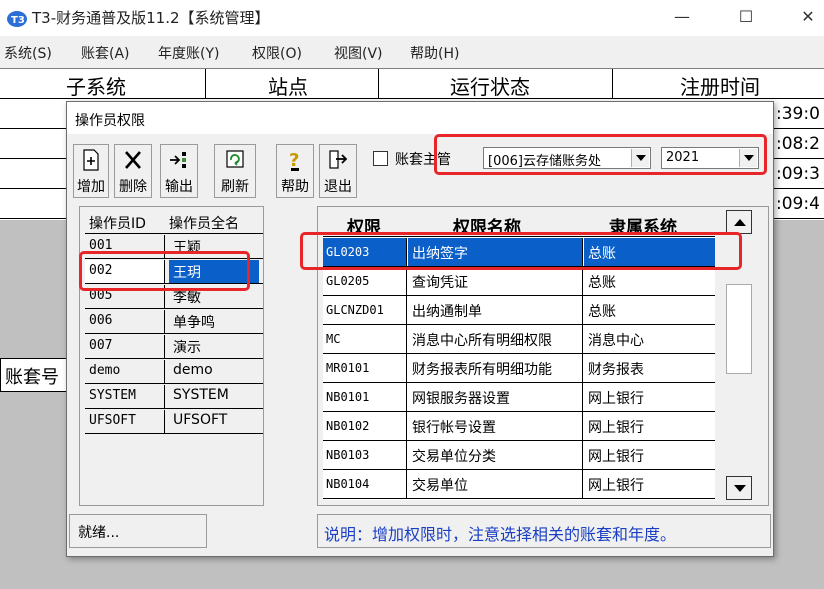  What do you see at coordinates (277, 53) in the screenshot?
I see `menu-permission: 权限(O)` at bounding box center [277, 53].